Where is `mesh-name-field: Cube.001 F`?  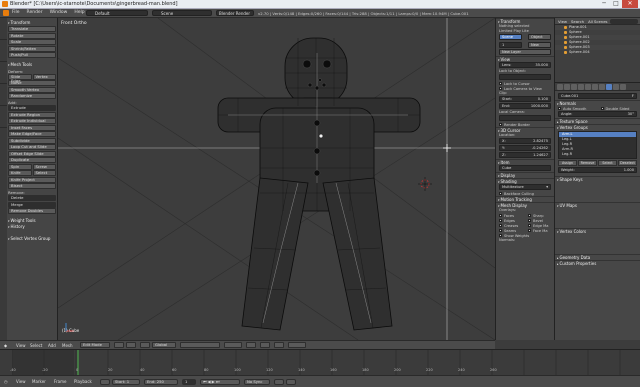
mesh-name-field: Cube.001 F is located at coordinates (597, 96).